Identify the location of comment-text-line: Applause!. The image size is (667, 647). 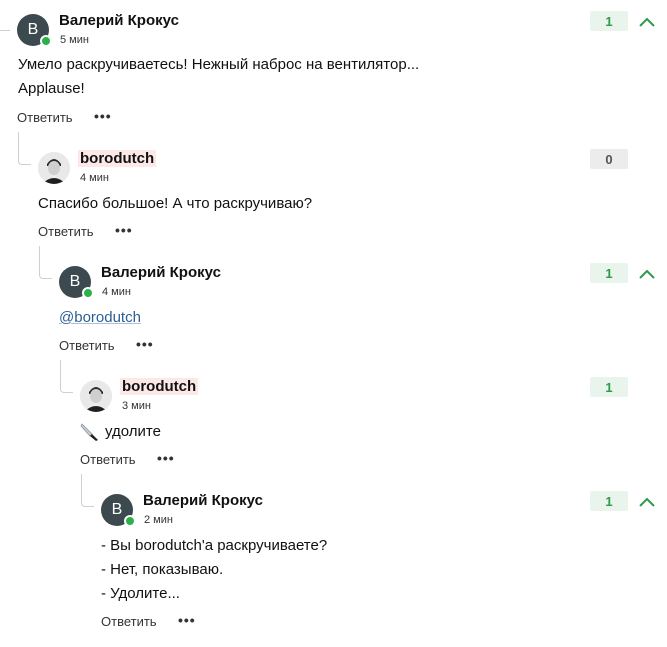
(51, 88).